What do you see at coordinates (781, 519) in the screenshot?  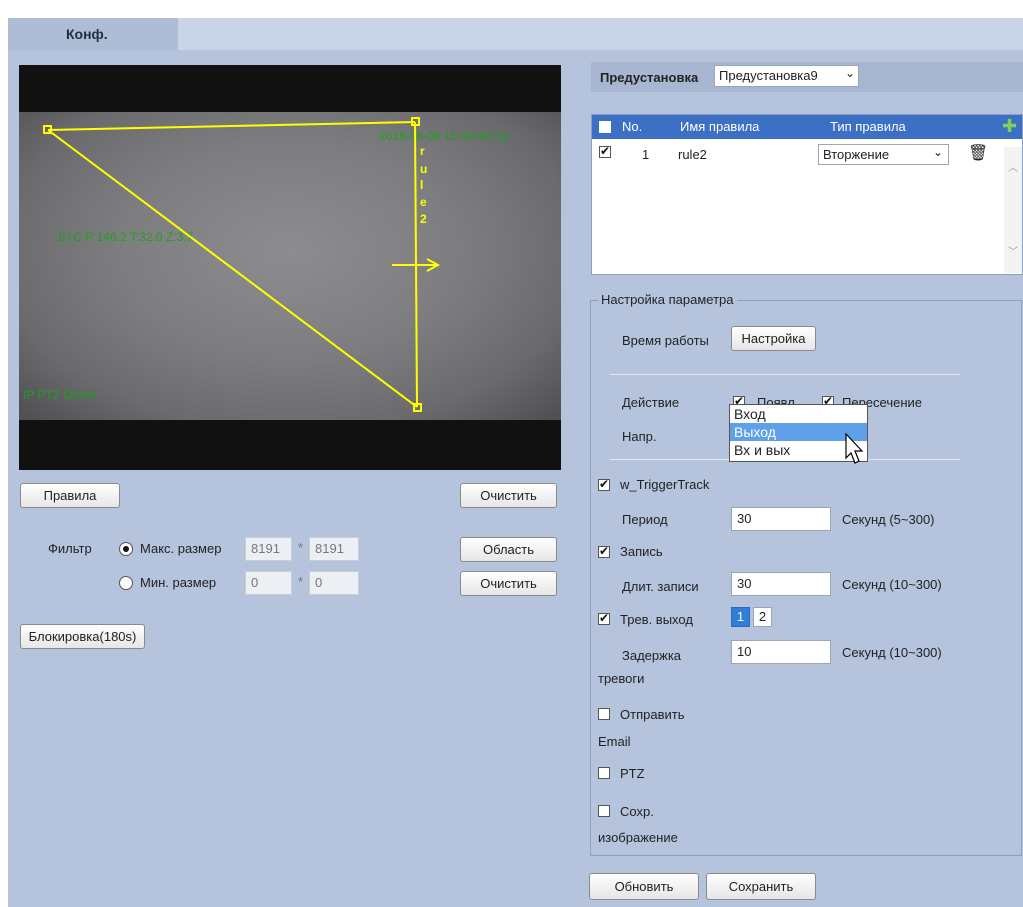 I see `period-input: 30` at bounding box center [781, 519].